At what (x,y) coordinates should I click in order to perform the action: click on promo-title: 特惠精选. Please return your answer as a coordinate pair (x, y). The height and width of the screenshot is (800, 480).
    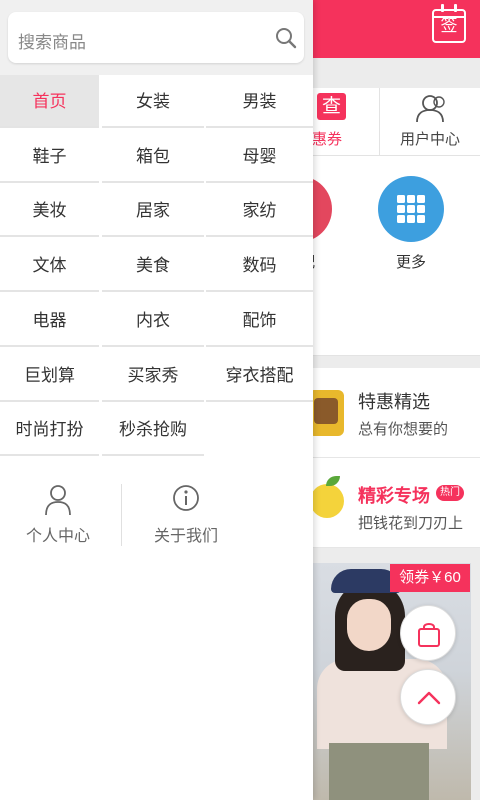
    Looking at the image, I should click on (394, 402).